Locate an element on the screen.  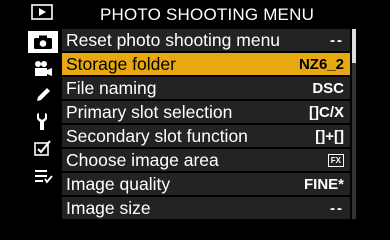
my-menu-icon is located at coordinates (43, 176).